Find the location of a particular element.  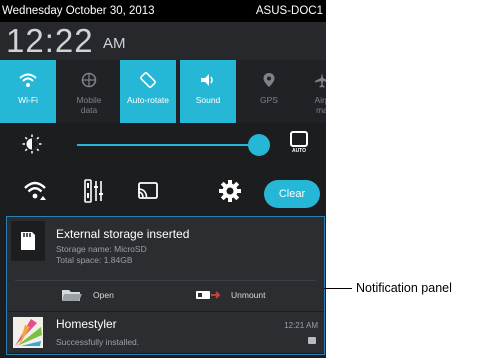

brightness-slider is located at coordinates (168, 145).